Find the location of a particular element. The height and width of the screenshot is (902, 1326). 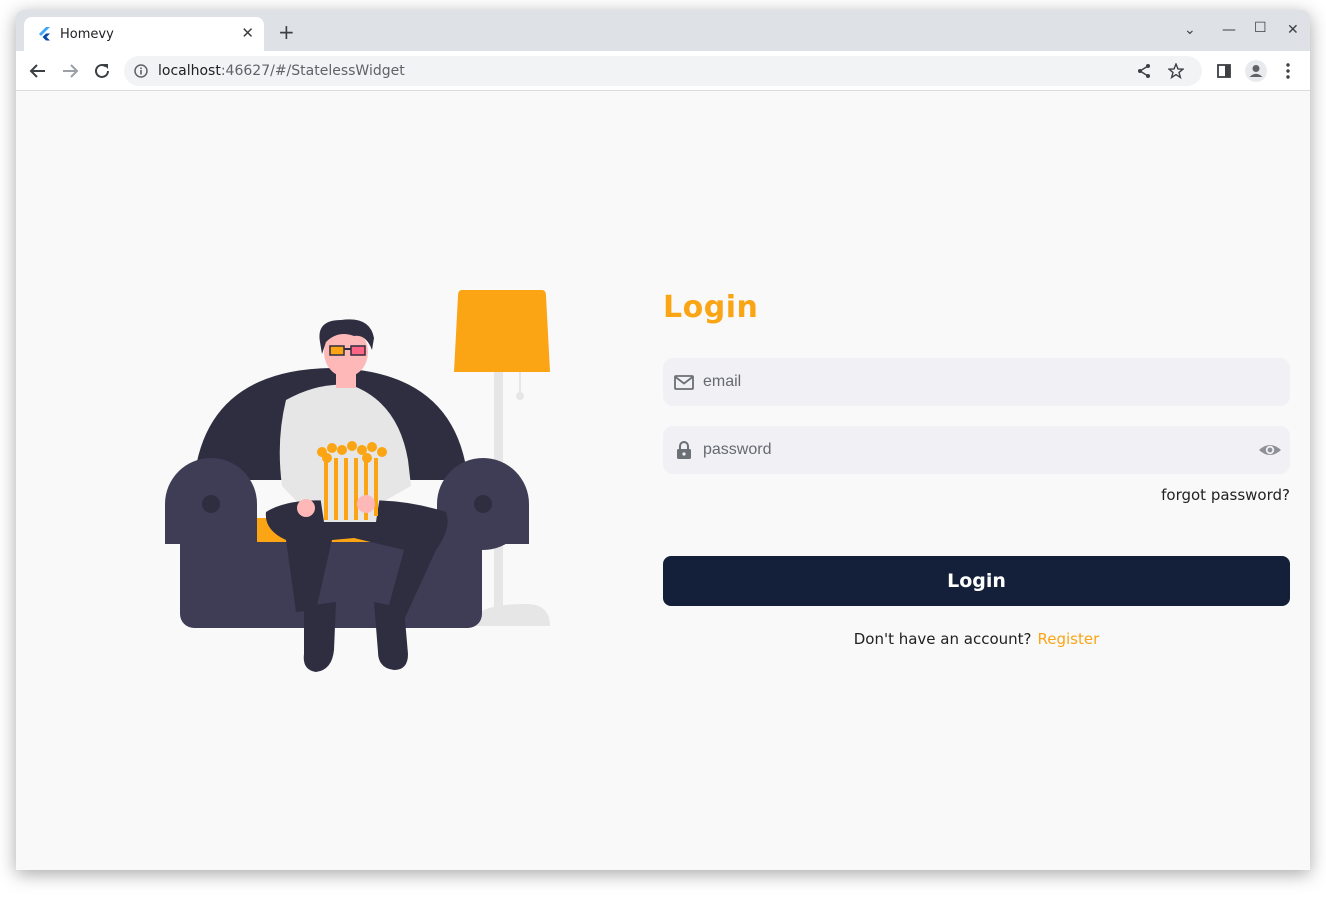

chevron-down-icon: ⌄ is located at coordinates (1190, 30).